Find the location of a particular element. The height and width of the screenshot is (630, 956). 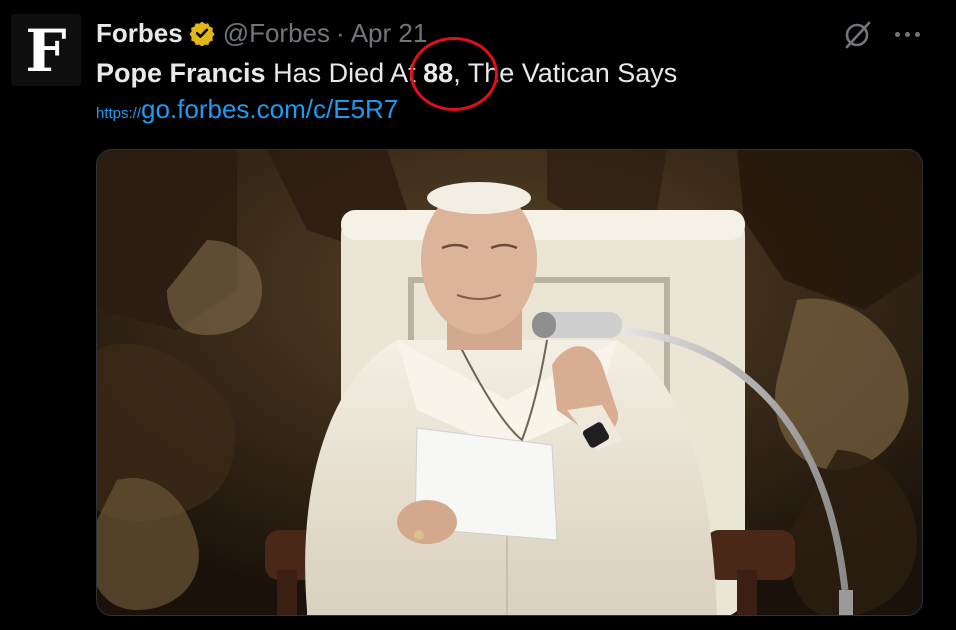

headline-mid: Has Died At is located at coordinates (344, 73).